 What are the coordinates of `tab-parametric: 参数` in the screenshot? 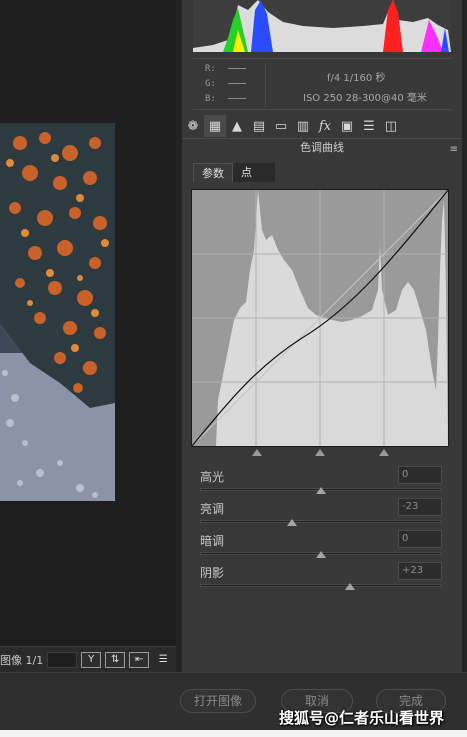 It's located at (213, 172).